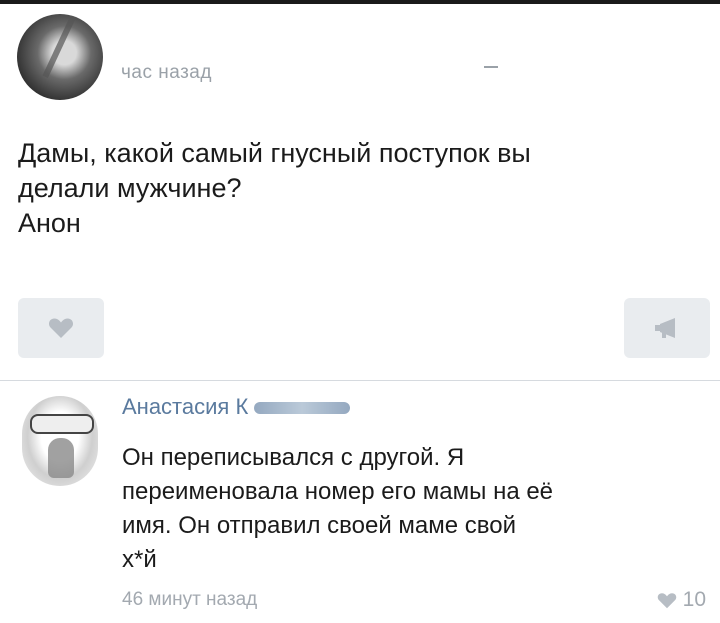 The width and height of the screenshot is (720, 623). Describe the element at coordinates (293, 457) in the screenshot. I see `comment-text-line: Он переписывался с другой. Я` at that location.